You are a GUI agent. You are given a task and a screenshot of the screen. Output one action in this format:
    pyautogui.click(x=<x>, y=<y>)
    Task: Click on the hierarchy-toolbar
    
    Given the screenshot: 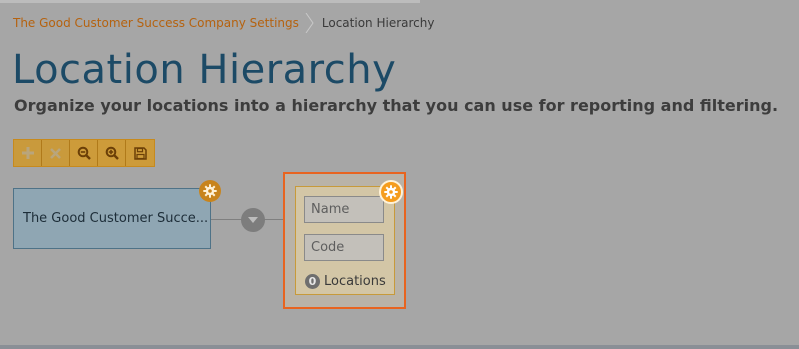 What is the action you would take?
    pyautogui.click(x=84, y=153)
    